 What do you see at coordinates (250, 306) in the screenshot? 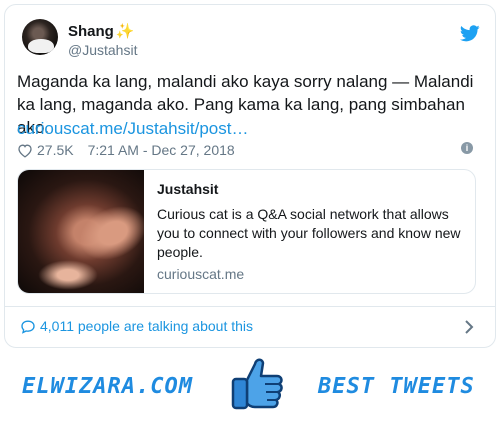
I see `divider` at bounding box center [250, 306].